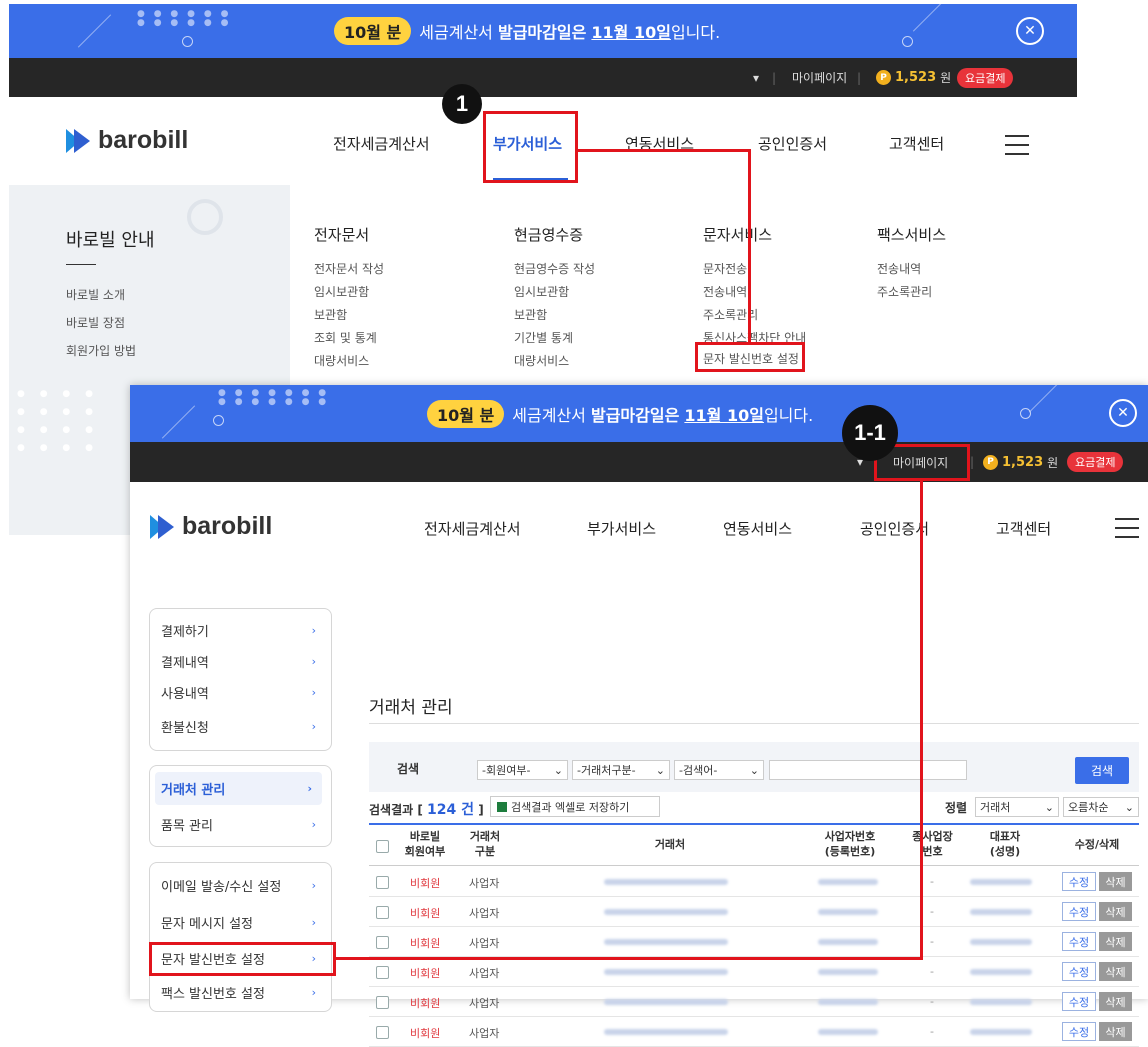 The image size is (1148, 1047). What do you see at coordinates (621, 770) in the screenshot?
I see `partner-type-select: -거래처구분- ⌄` at bounding box center [621, 770].